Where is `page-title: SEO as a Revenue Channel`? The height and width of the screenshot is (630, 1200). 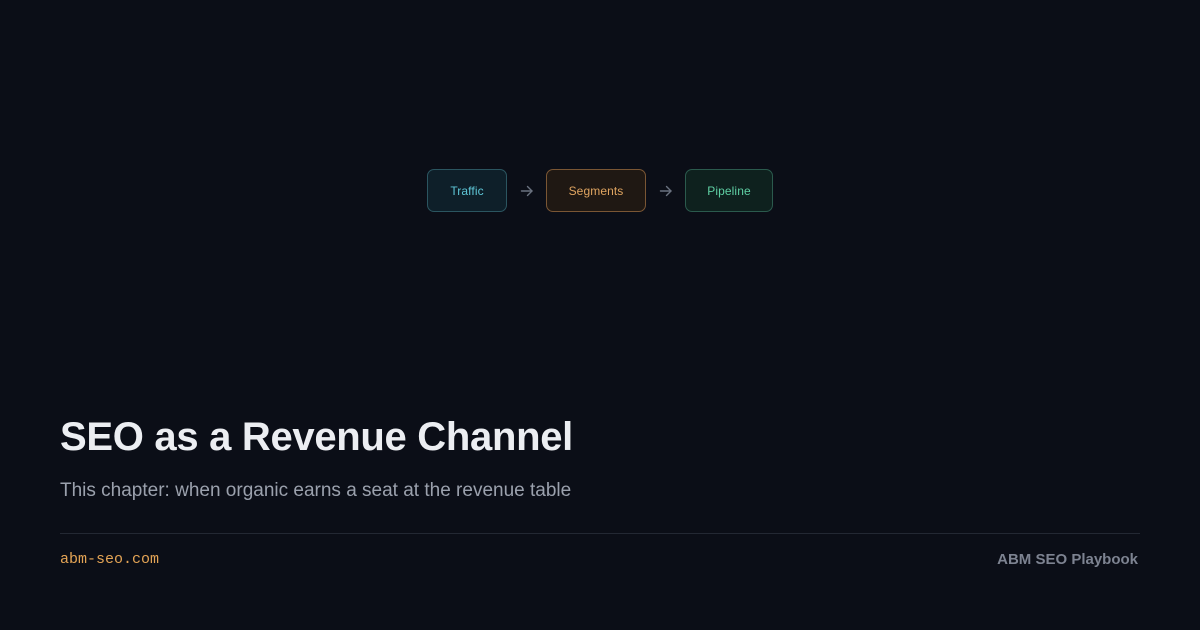 page-title: SEO as a Revenue Channel is located at coordinates (316, 437).